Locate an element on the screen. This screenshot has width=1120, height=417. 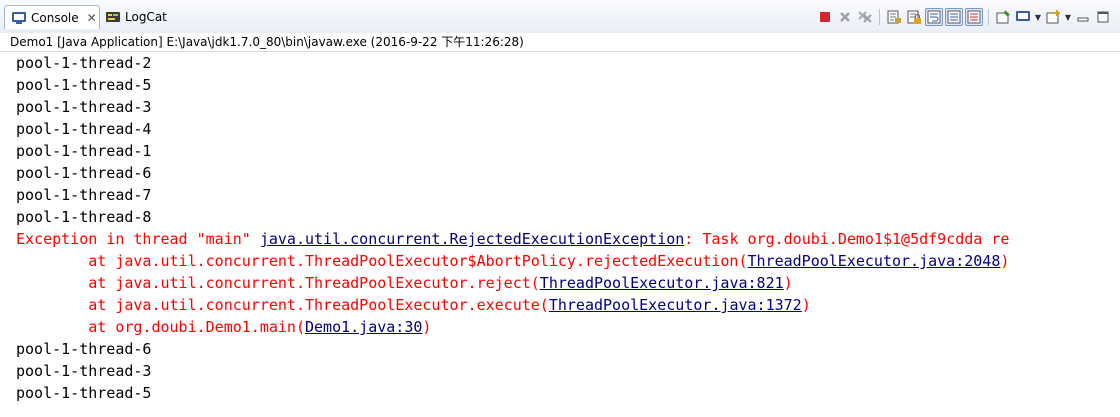
terminate-icon is located at coordinates (825, 17).